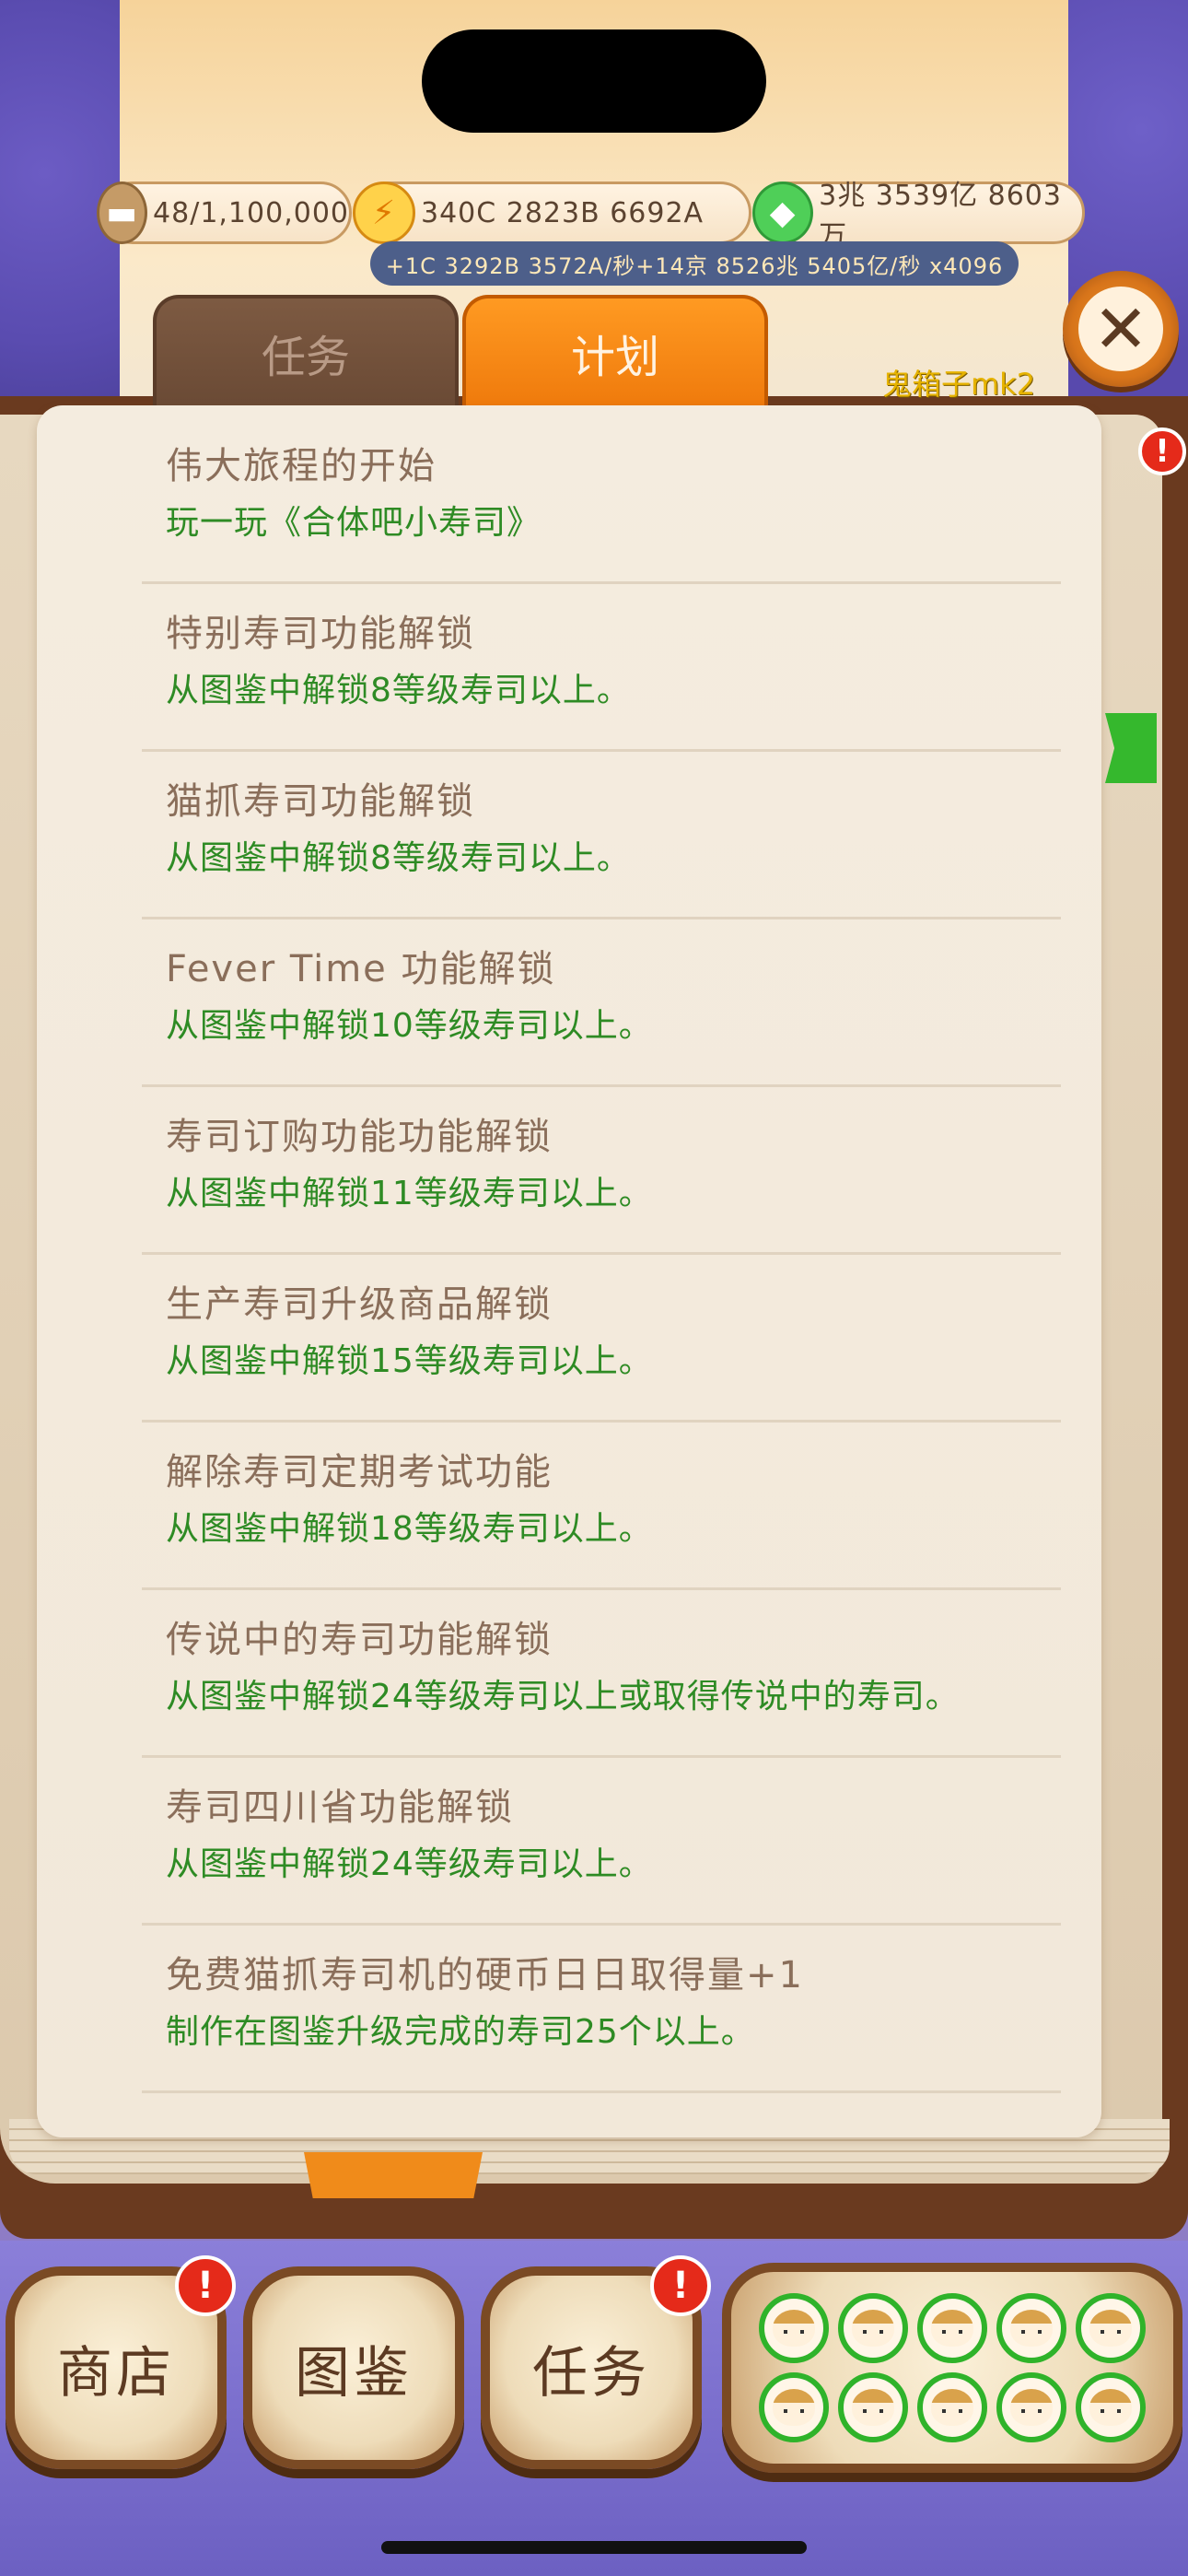 The image size is (1188, 2576). I want to click on dynamic-island, so click(594, 81).